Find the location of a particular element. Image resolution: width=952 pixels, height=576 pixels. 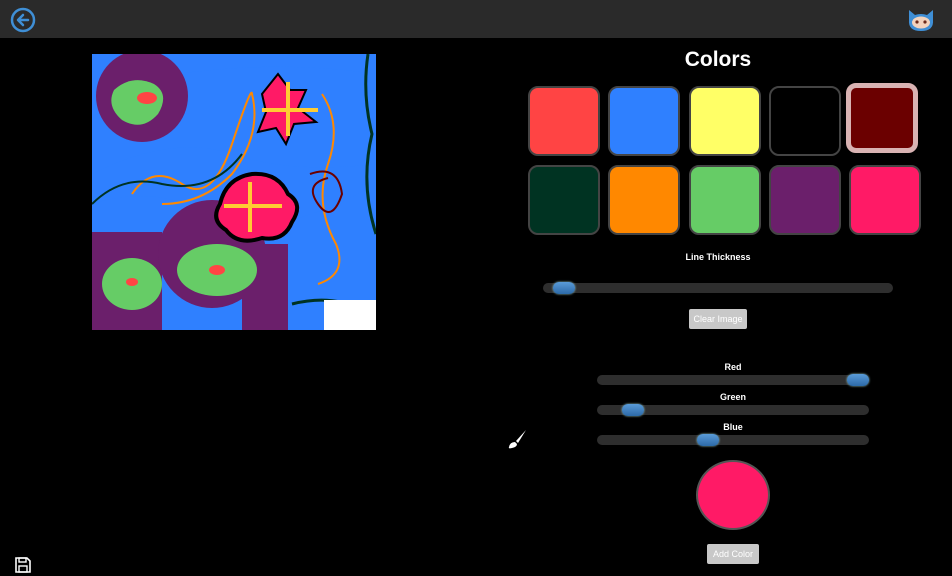

clear-image-button: Clear Image is located at coordinates (718, 319).